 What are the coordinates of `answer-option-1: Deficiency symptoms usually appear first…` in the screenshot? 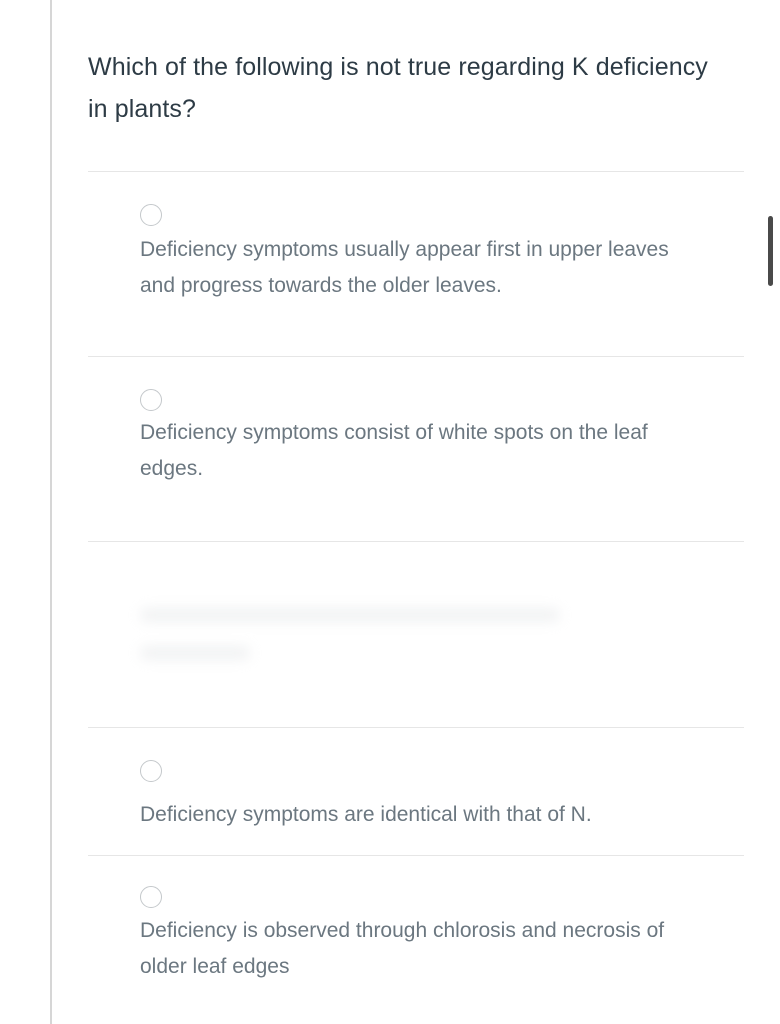 It's located at (420, 259).